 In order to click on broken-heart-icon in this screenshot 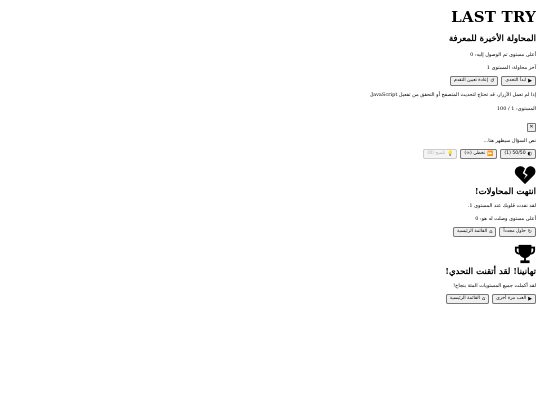, I will do `click(525, 175)`.